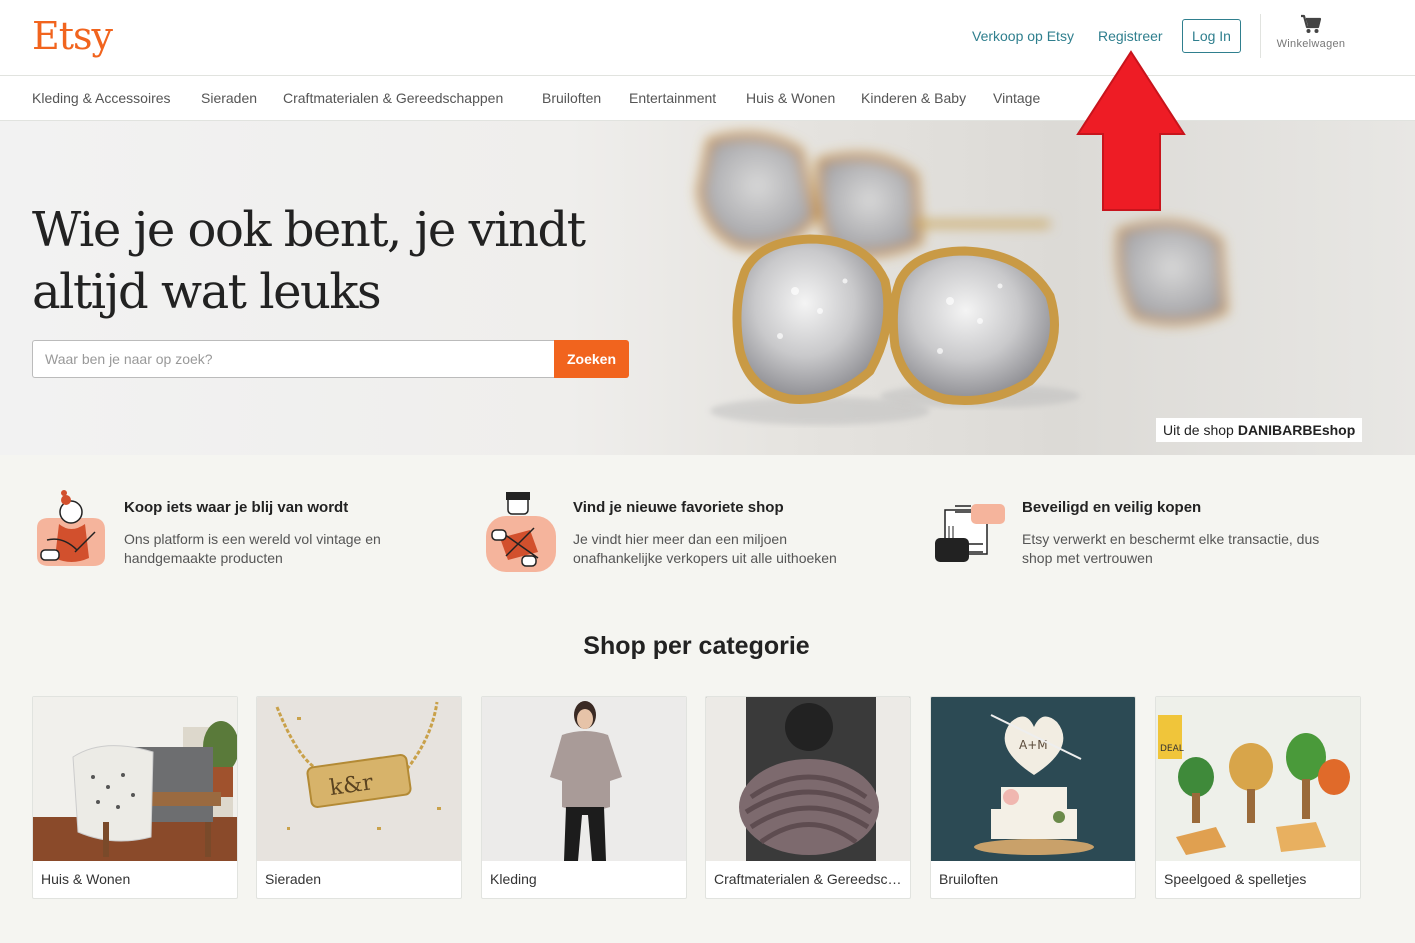 This screenshot has height=943, width=1415. Describe the element at coordinates (513, 879) in the screenshot. I see `category-card-label: Kleding` at that location.